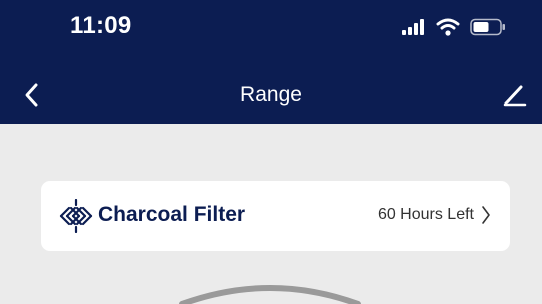 Image resolution: width=542 pixels, height=304 pixels. I want to click on battery-icon, so click(487, 27).